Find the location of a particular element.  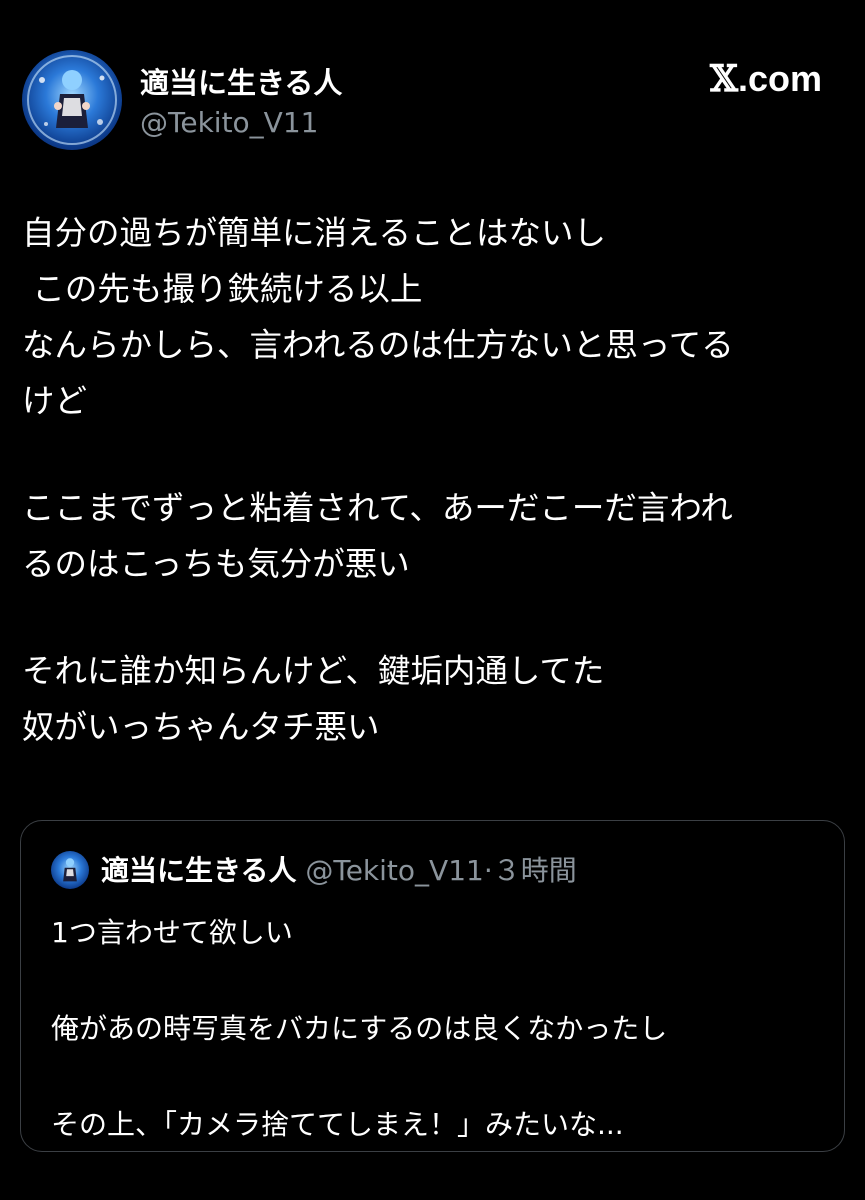

quoted-author-name: 適当に生きる人 is located at coordinates (198, 870).